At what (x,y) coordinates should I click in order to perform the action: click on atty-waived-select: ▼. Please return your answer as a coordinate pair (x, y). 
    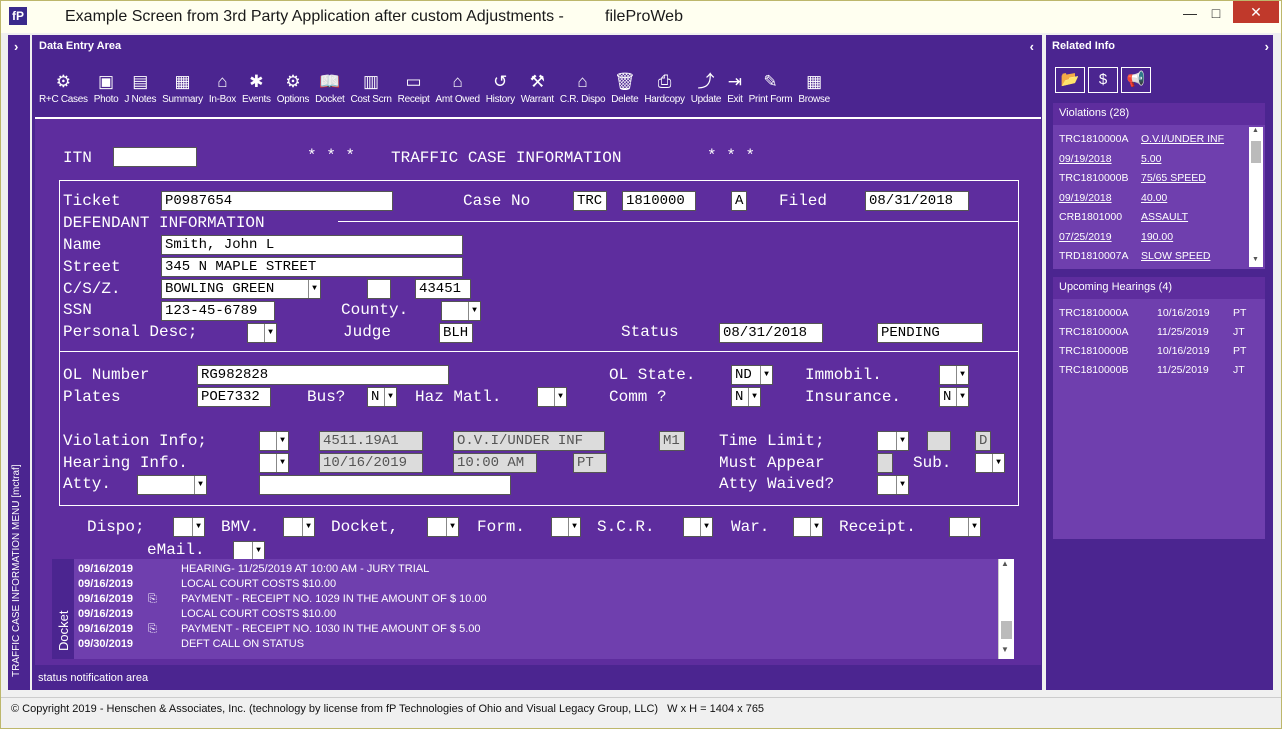
    Looking at the image, I should click on (893, 485).